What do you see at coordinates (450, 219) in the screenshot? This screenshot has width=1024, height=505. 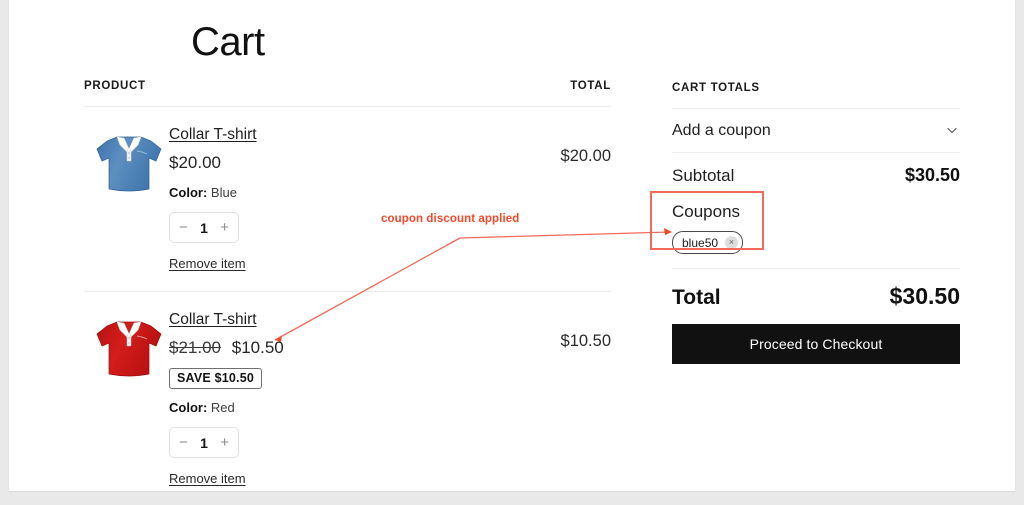 I see `annotation-label: coupon discount applied` at bounding box center [450, 219].